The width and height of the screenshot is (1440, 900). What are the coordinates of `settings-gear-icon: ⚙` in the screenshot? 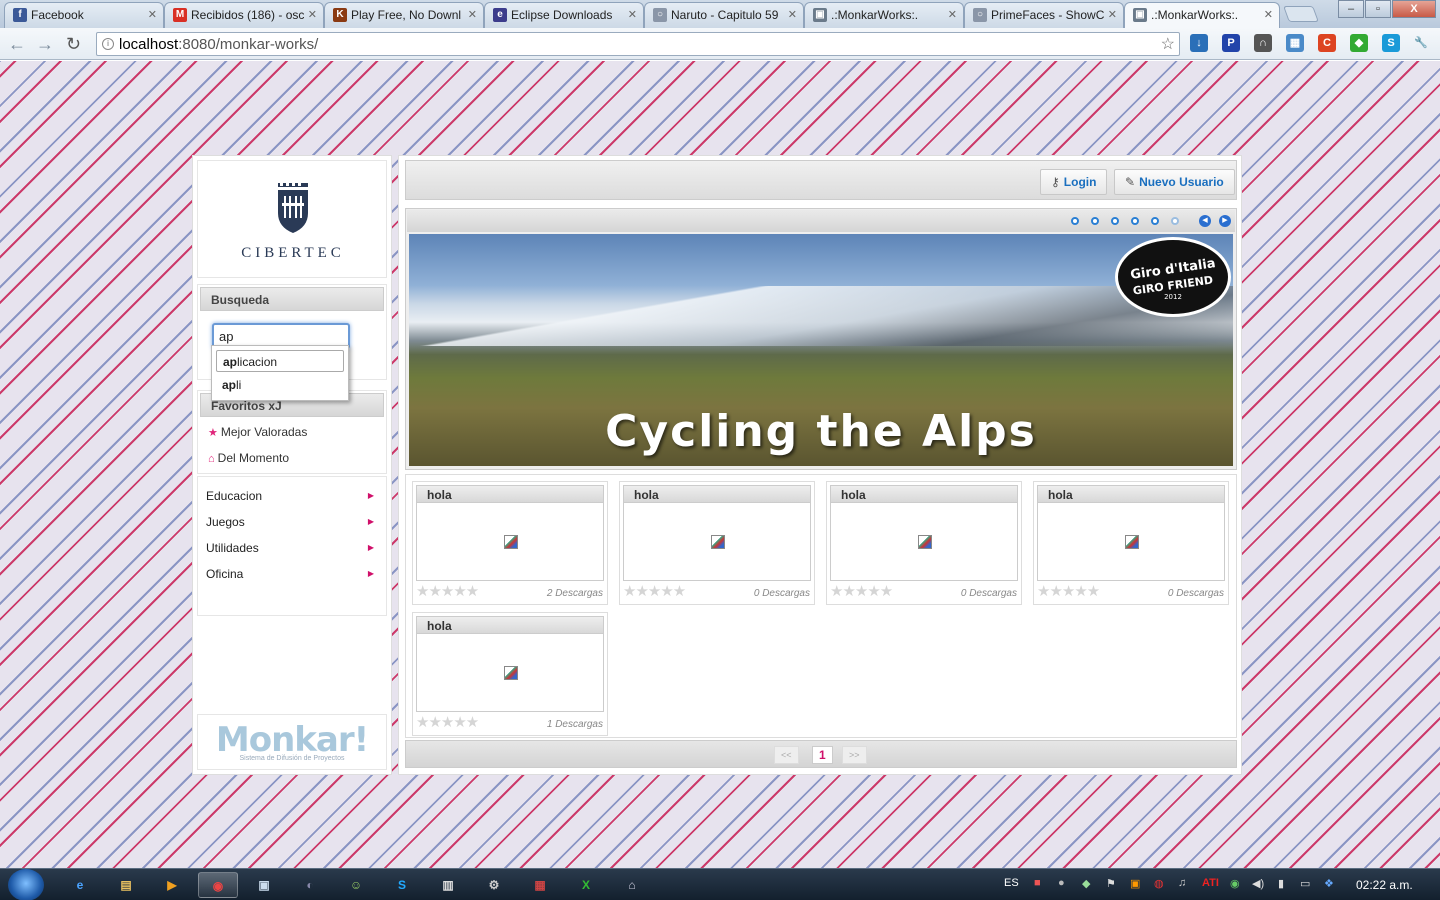 It's located at (494, 885).